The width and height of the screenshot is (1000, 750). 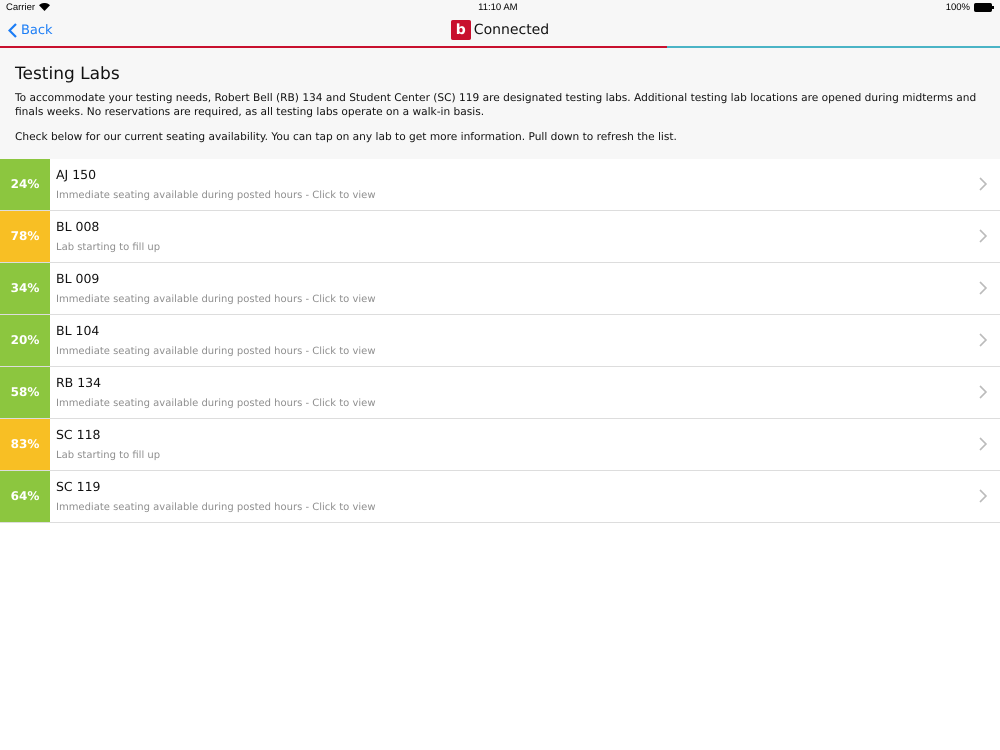 What do you see at coordinates (984, 7) in the screenshot?
I see `battery-icon` at bounding box center [984, 7].